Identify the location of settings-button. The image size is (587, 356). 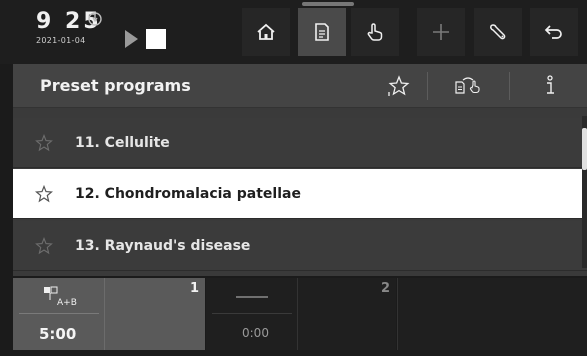
(498, 32).